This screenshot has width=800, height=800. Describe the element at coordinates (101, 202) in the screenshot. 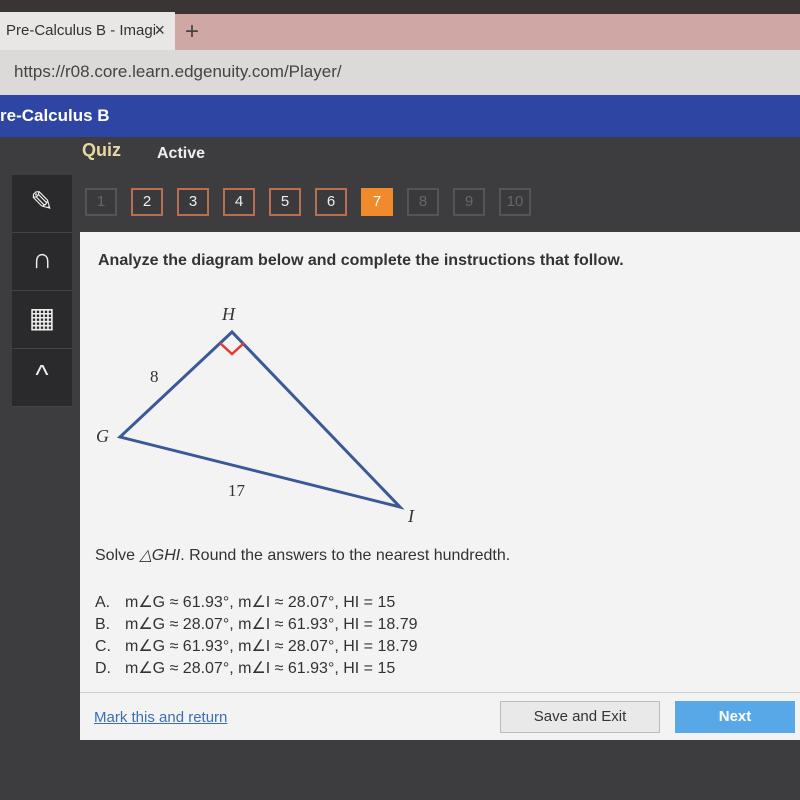

I see `question-1: 1` at that location.